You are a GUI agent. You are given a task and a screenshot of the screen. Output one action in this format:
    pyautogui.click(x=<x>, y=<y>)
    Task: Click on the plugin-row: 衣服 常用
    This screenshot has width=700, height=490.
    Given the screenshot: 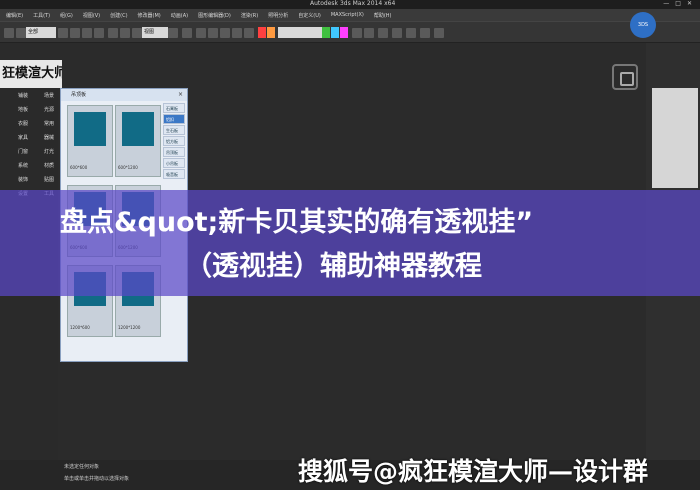 What is the action you would take?
    pyautogui.click(x=29, y=126)
    